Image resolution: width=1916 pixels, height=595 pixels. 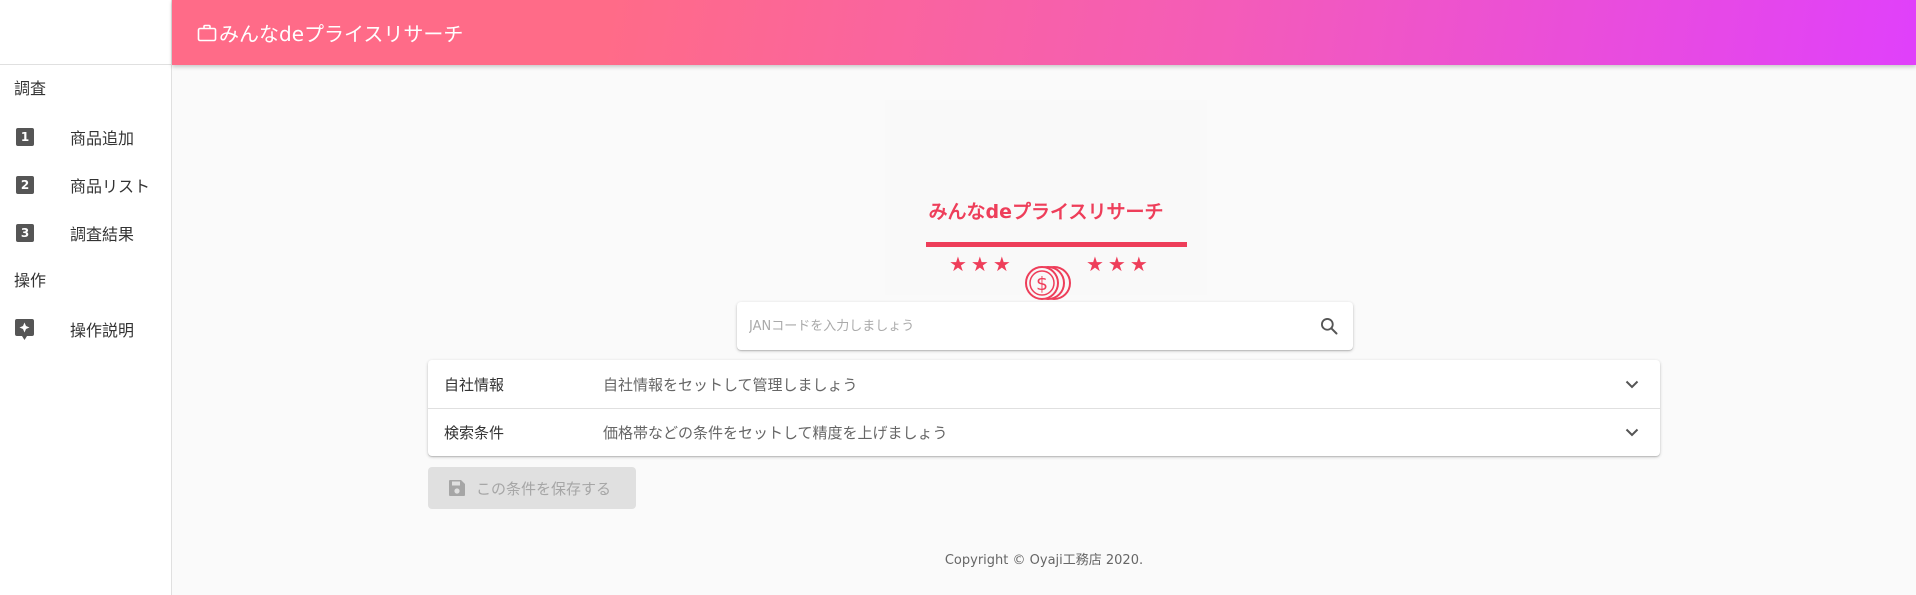 I want to click on app-bar: みんなdeプライスリサーチ, so click(x=1044, y=32).